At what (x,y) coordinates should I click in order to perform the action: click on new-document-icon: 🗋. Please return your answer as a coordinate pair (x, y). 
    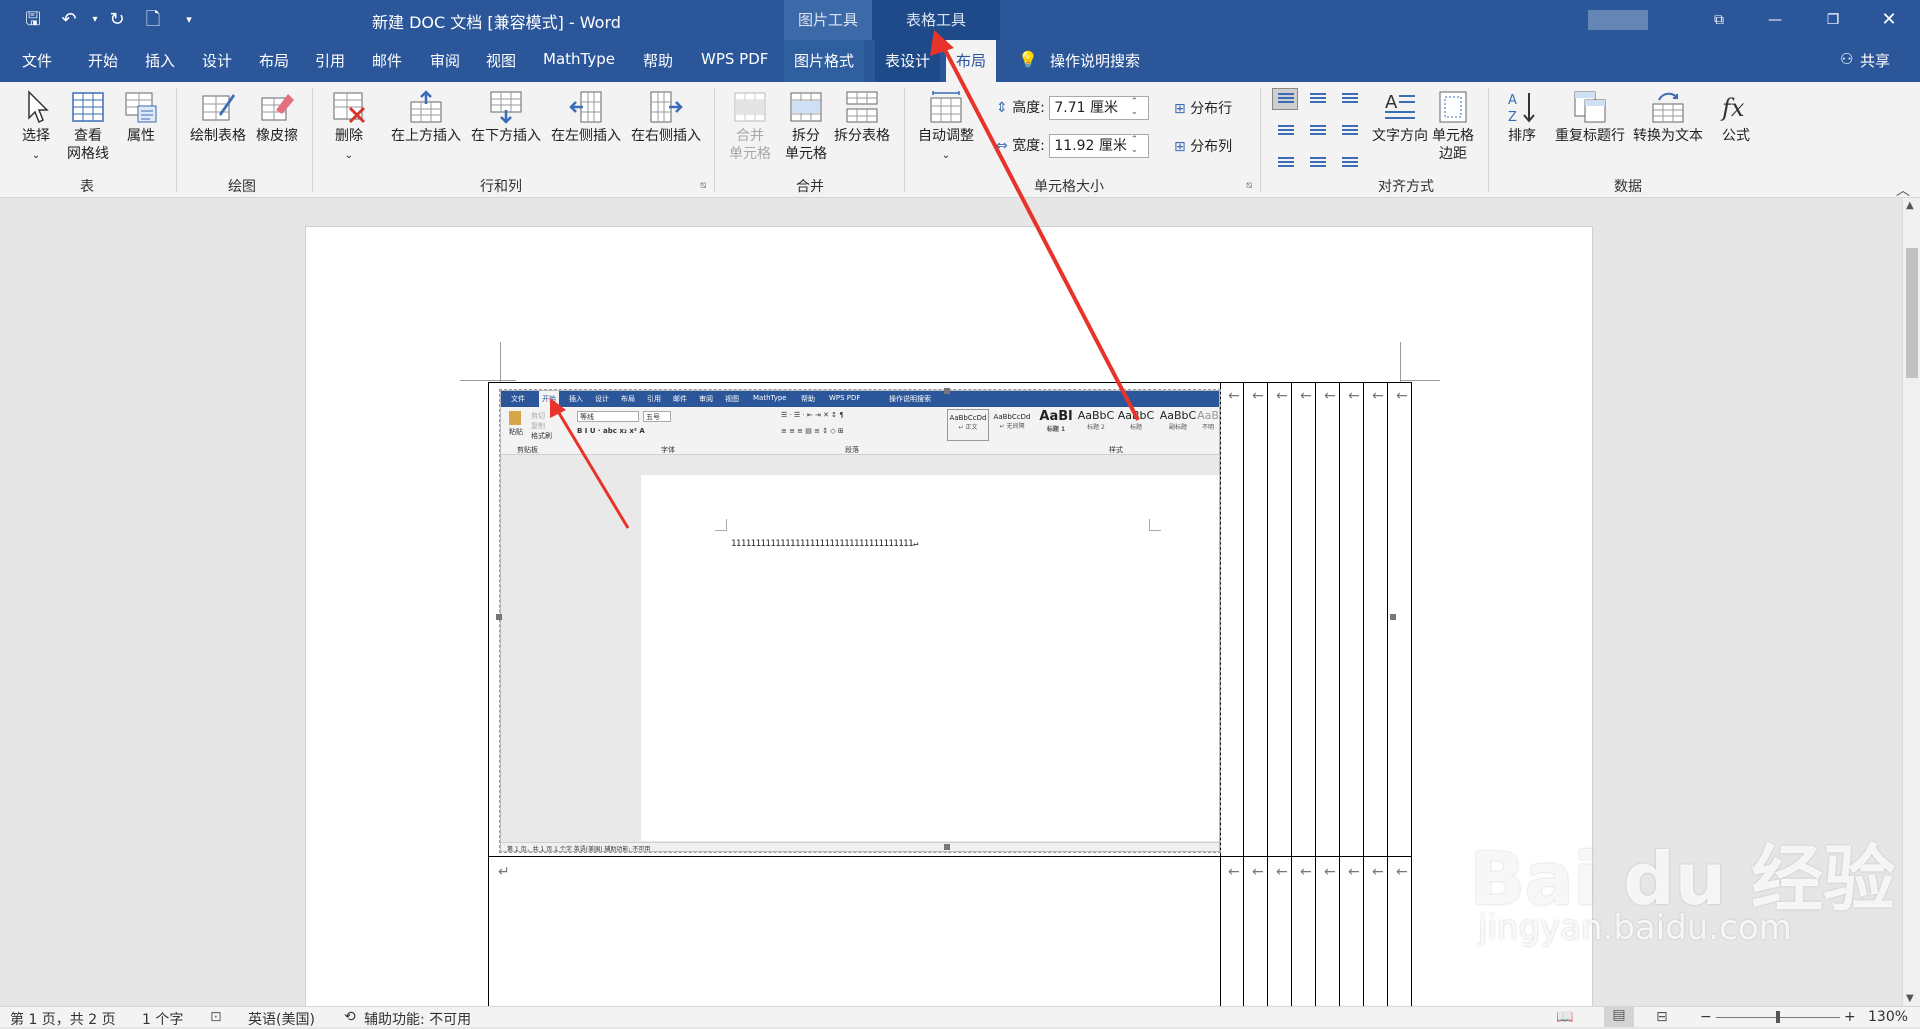
    Looking at the image, I should click on (153, 20).